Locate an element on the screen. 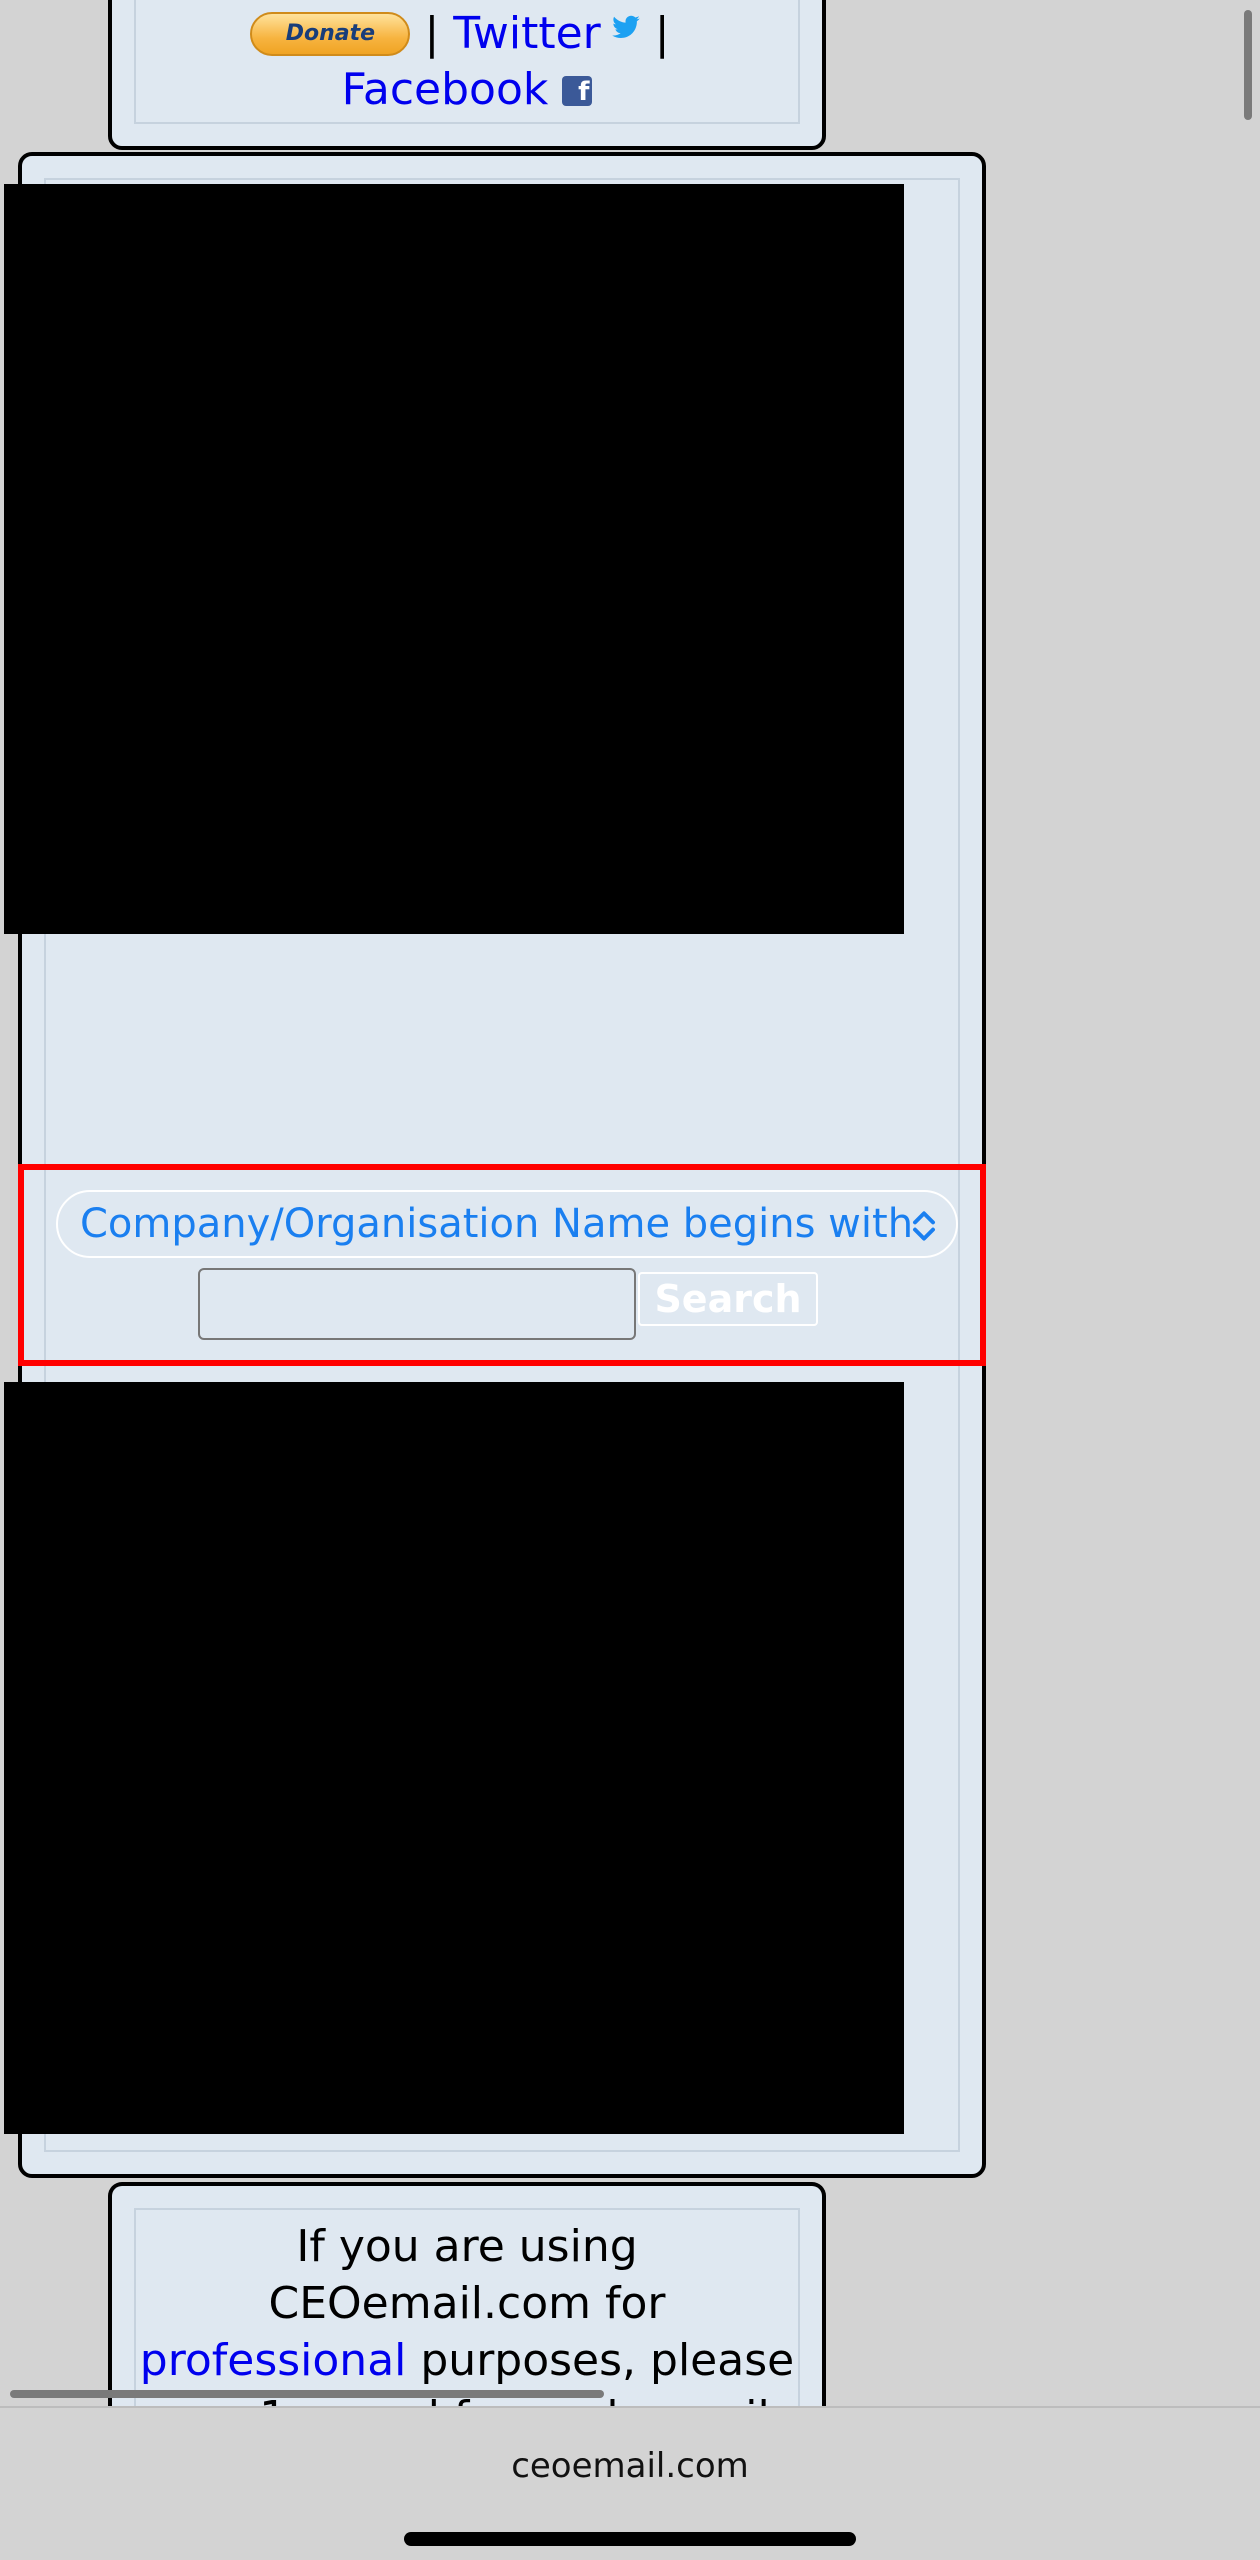 This screenshot has height=2560, width=1260. browser-address-bar: ceoemail.com is located at coordinates (630, 2483).